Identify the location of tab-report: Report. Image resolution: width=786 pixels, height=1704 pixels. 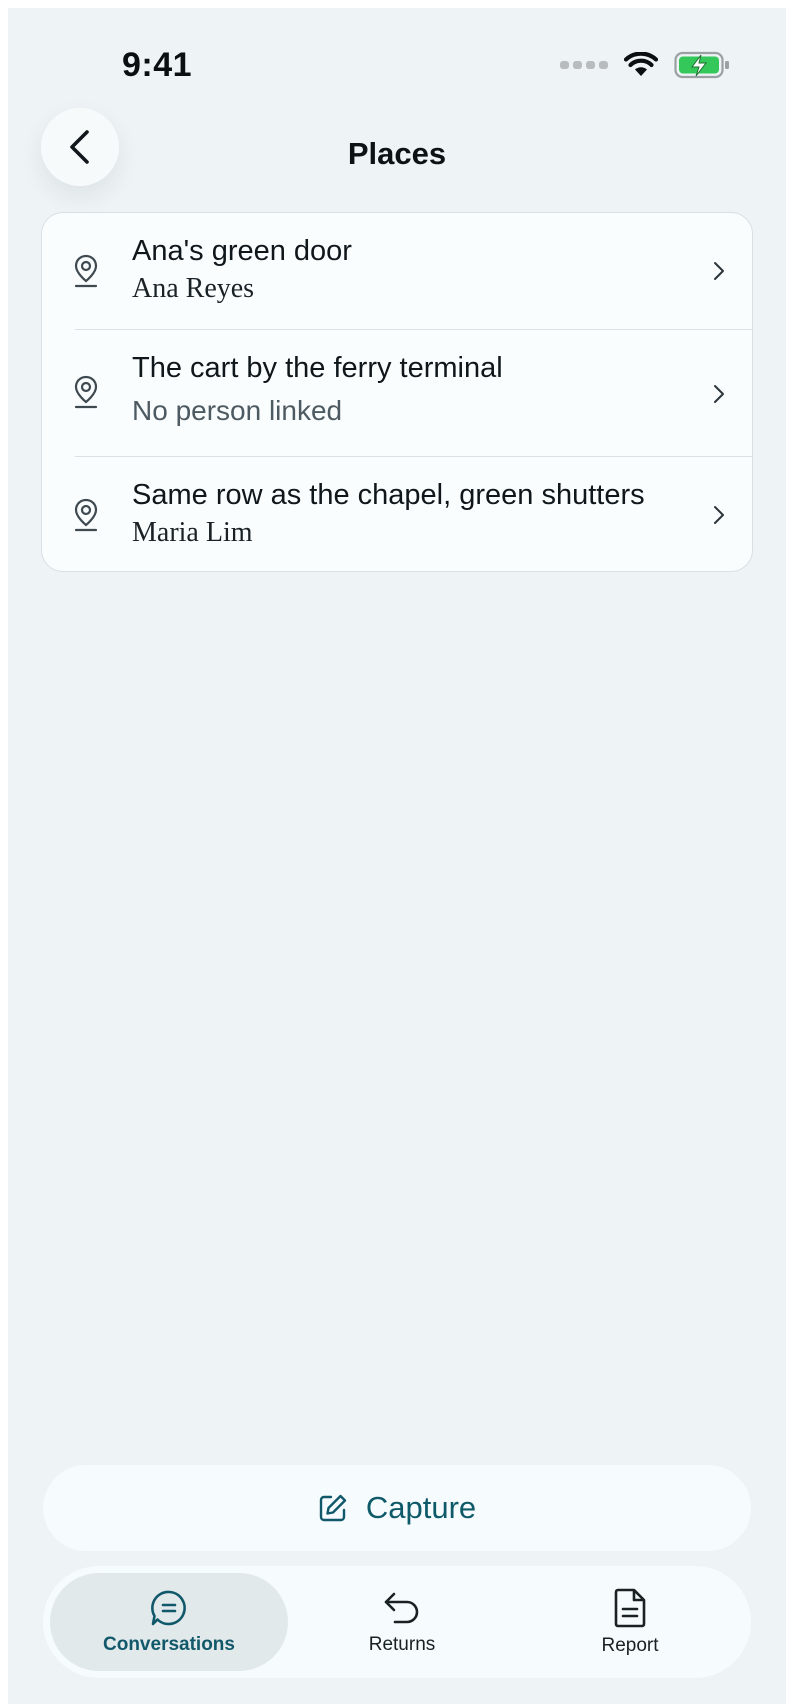
(630, 1622).